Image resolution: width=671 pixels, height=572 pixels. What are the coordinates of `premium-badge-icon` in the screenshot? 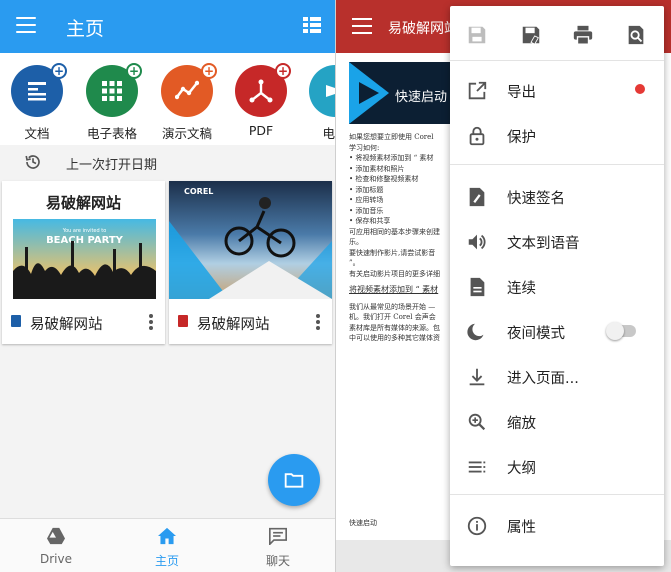 It's located at (640, 89).